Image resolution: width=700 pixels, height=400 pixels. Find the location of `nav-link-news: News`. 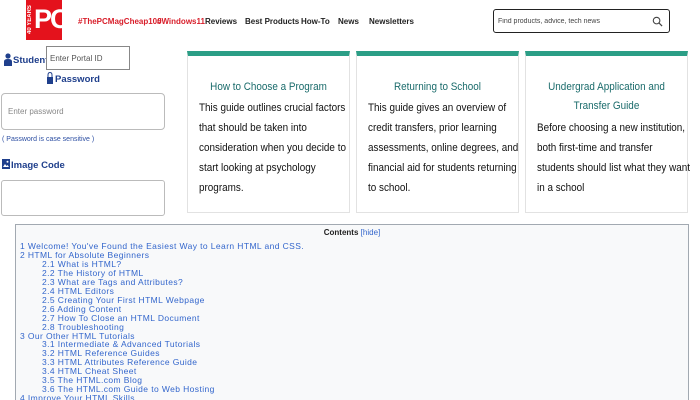

nav-link-news: News is located at coordinates (348, 21).